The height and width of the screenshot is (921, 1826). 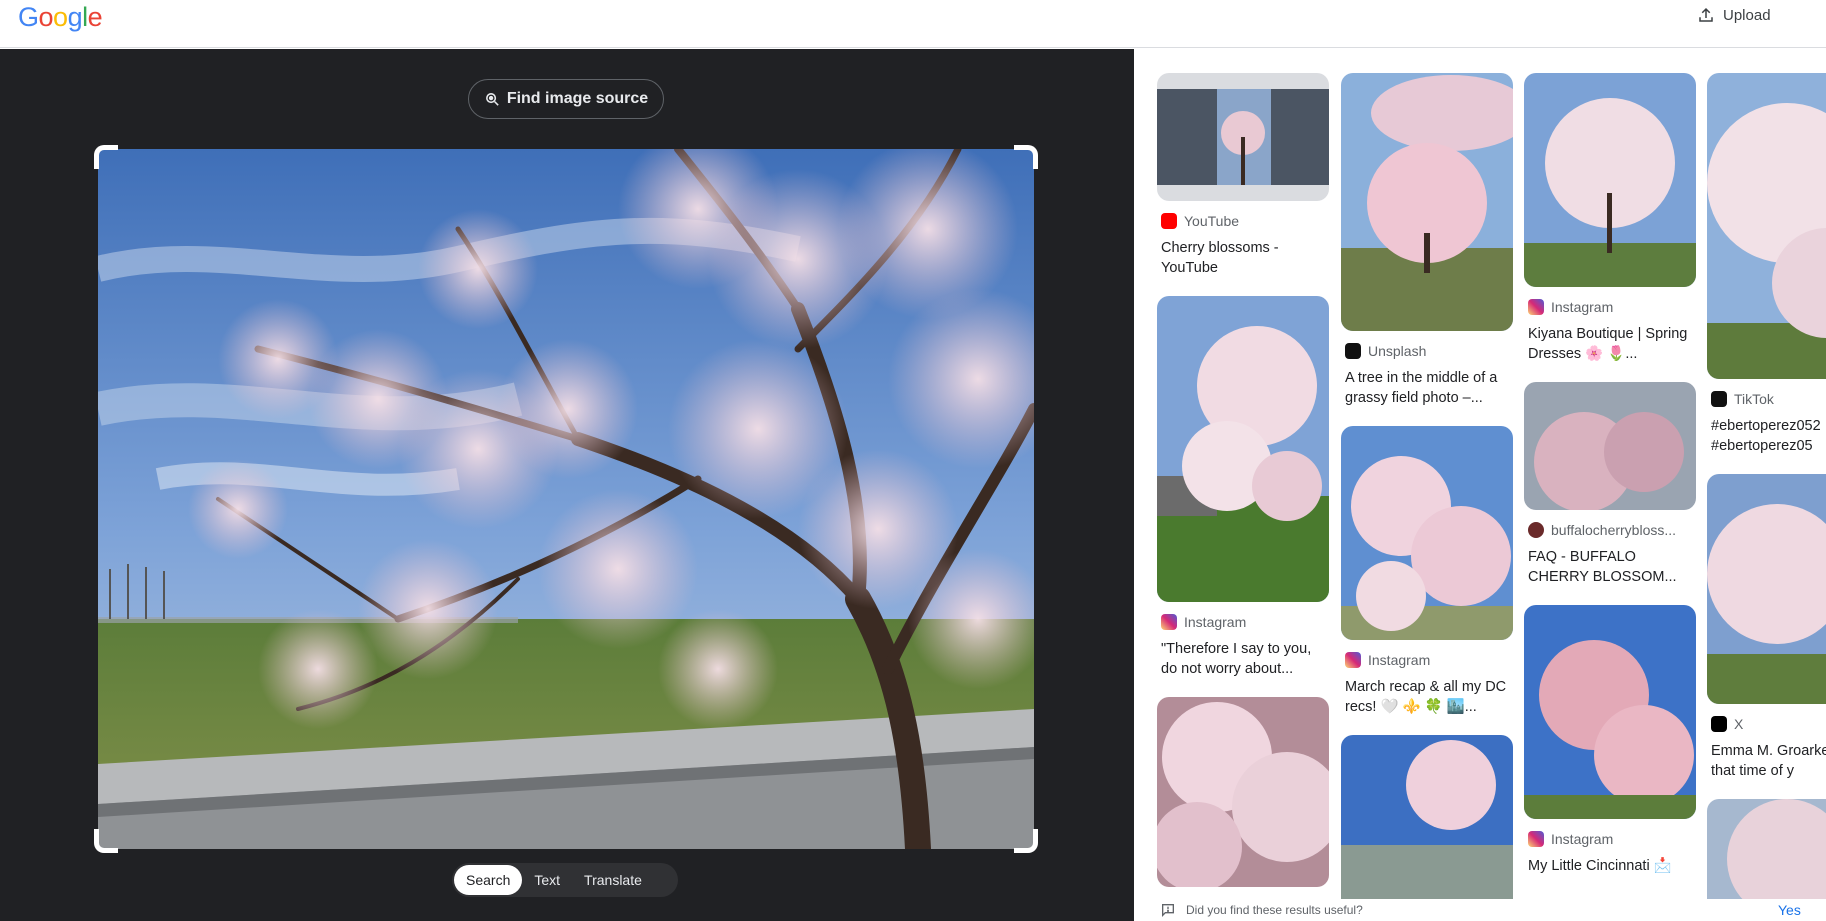 I want to click on crop-handle-bottom-right, so click(x=1026, y=841).